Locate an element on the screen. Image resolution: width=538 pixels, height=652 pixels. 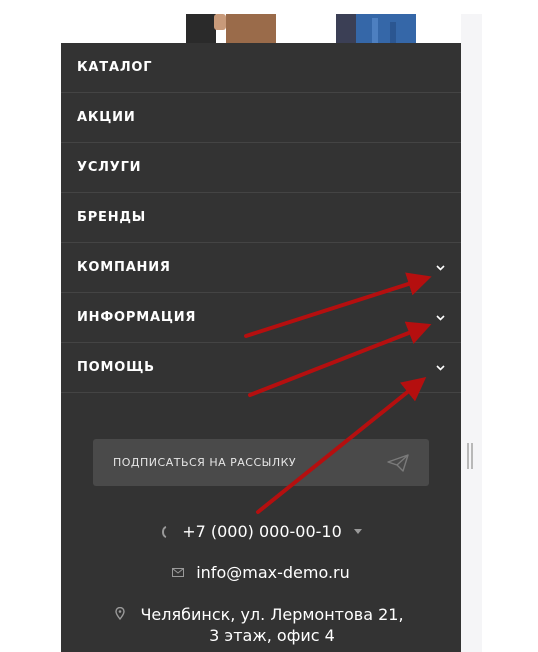
caret-down-icon is located at coordinates (357, 531).